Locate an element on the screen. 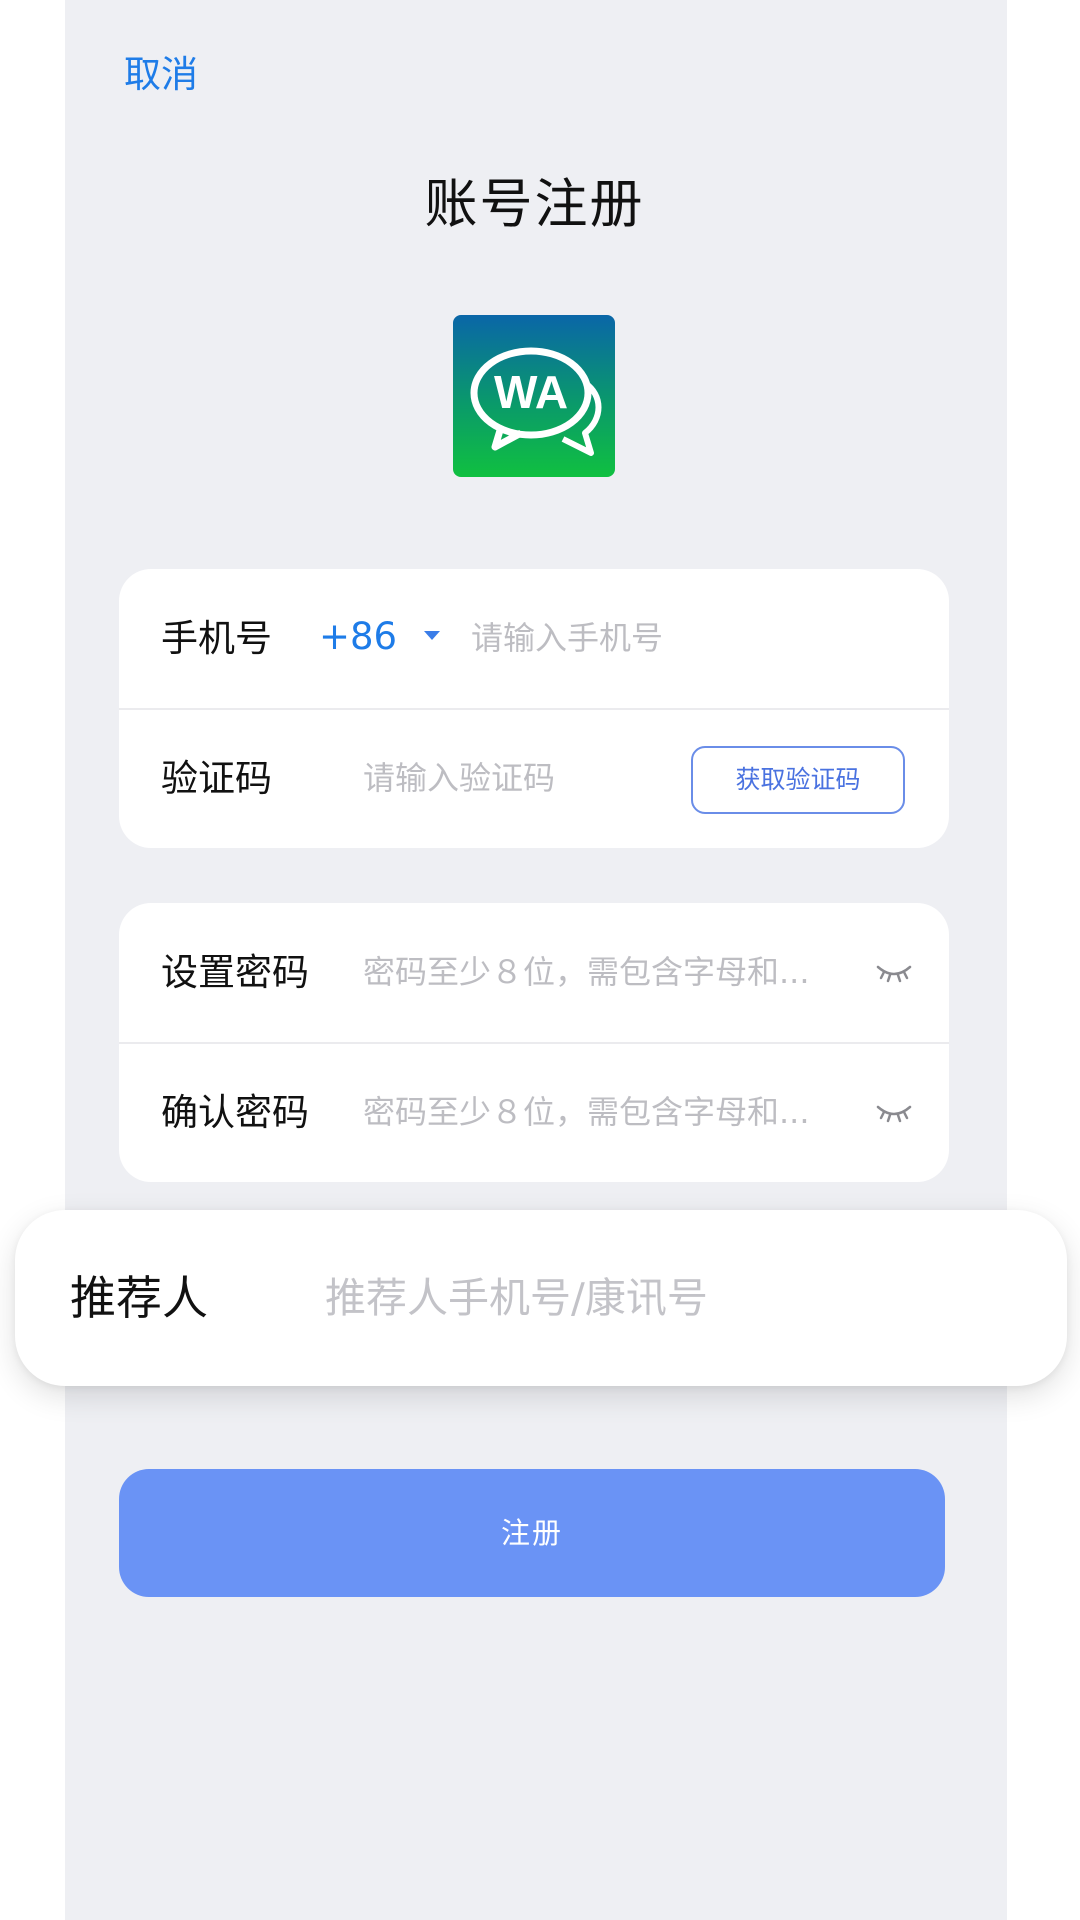 This screenshot has height=1920, width=1080. code-input: 请输入验证码 is located at coordinates (513, 778).